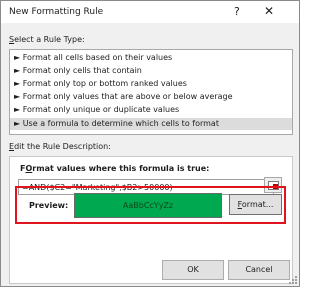 The image size is (320, 287). Describe the element at coordinates (193, 270) in the screenshot. I see `ok-button: OK` at that location.